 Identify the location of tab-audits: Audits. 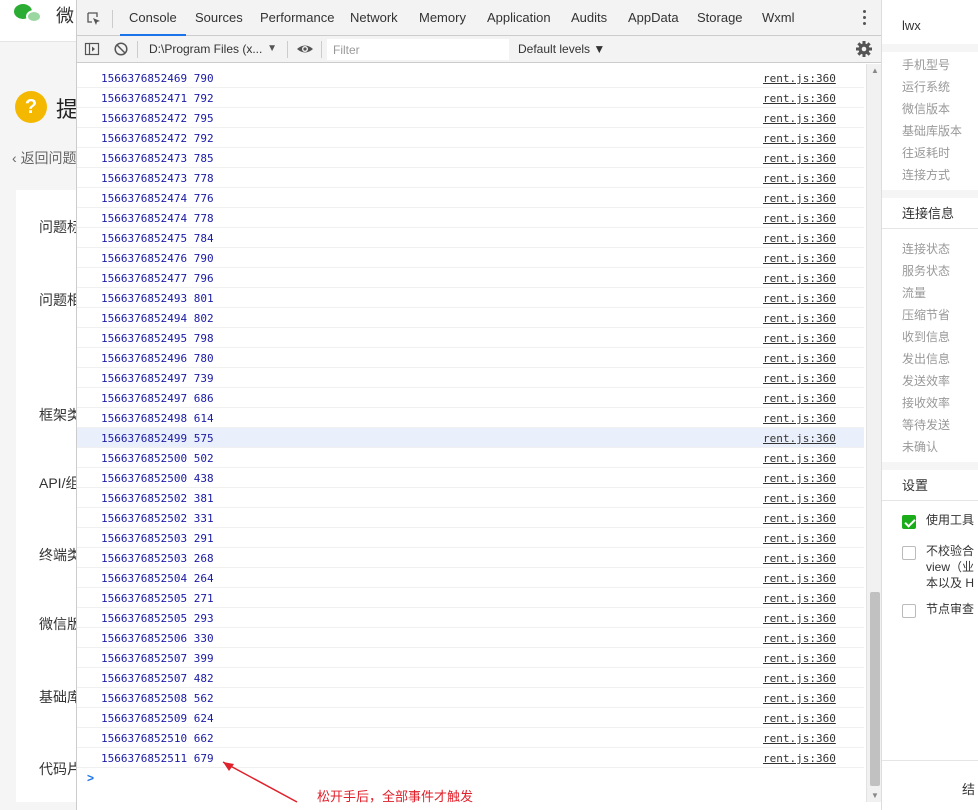
(589, 18).